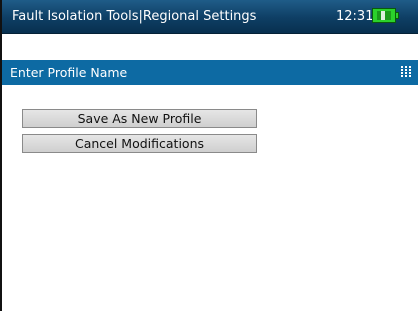 The height and width of the screenshot is (311, 418). I want to click on charging-plug-icon, so click(383, 15).